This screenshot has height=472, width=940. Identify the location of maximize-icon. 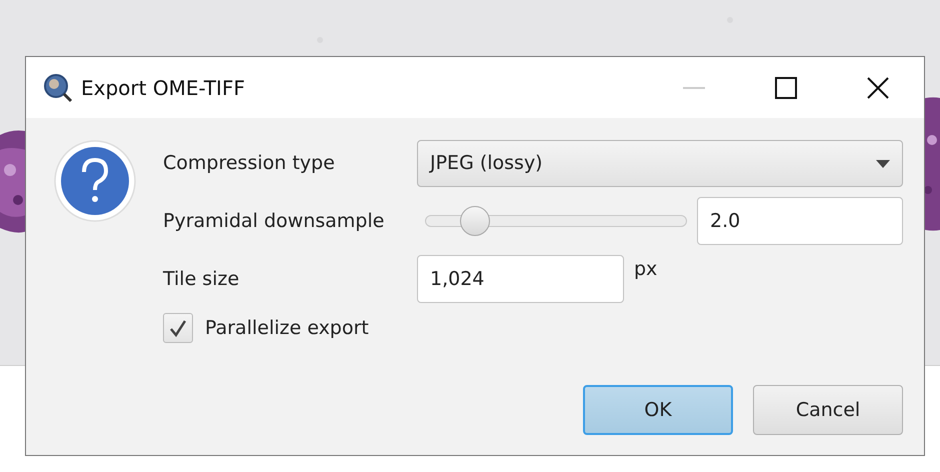
(786, 87).